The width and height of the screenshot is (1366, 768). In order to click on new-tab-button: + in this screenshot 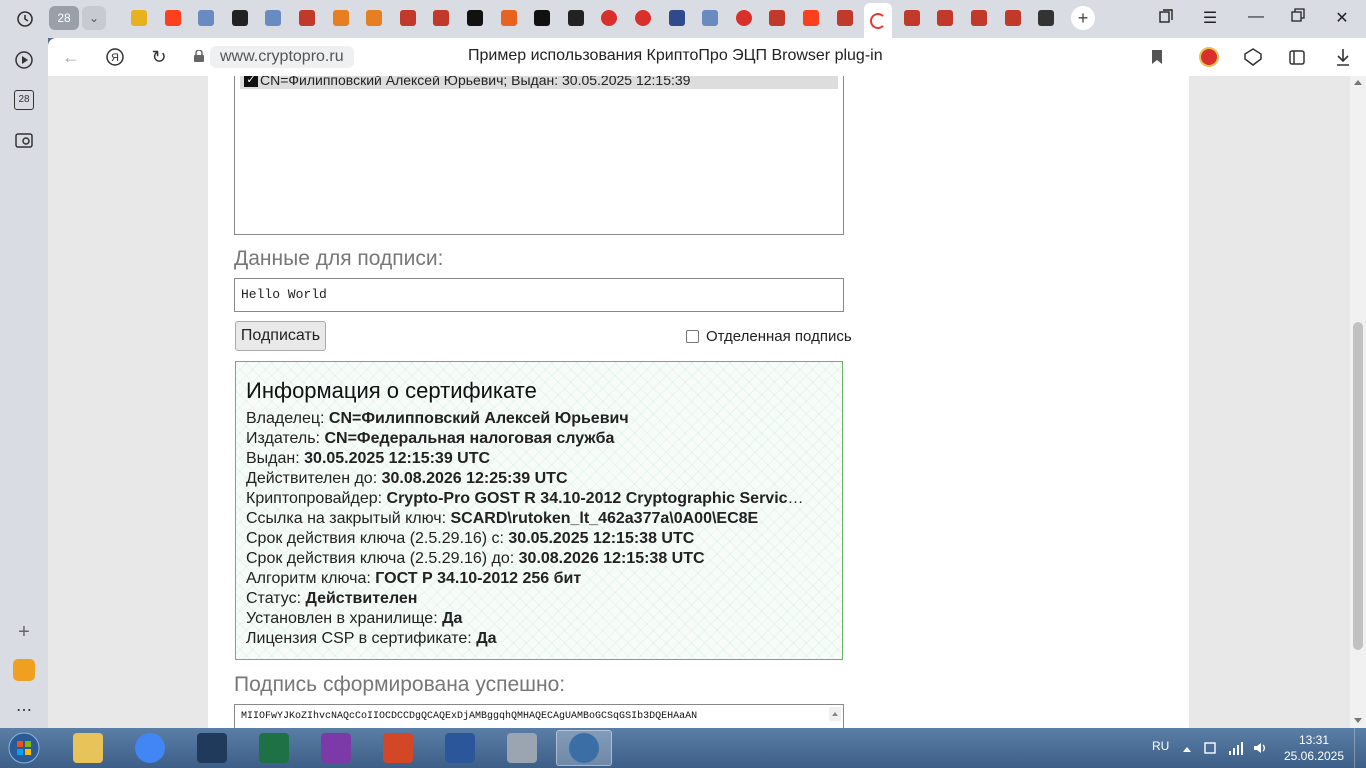, I will do `click(1083, 18)`.